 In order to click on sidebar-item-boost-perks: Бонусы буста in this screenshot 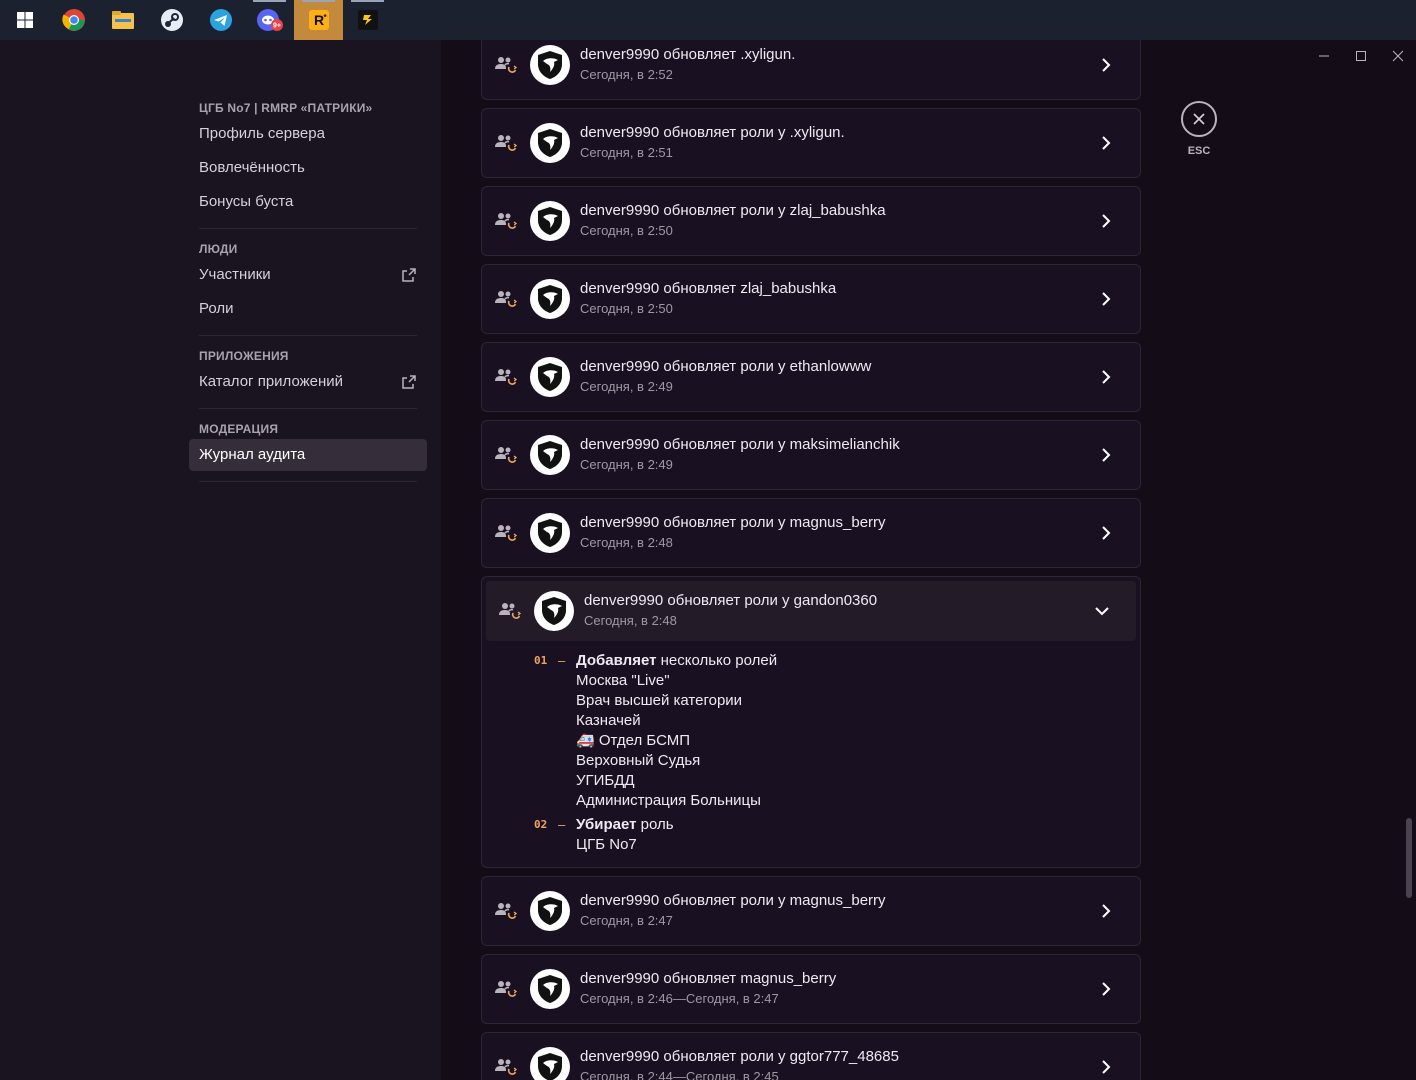, I will do `click(308, 202)`.